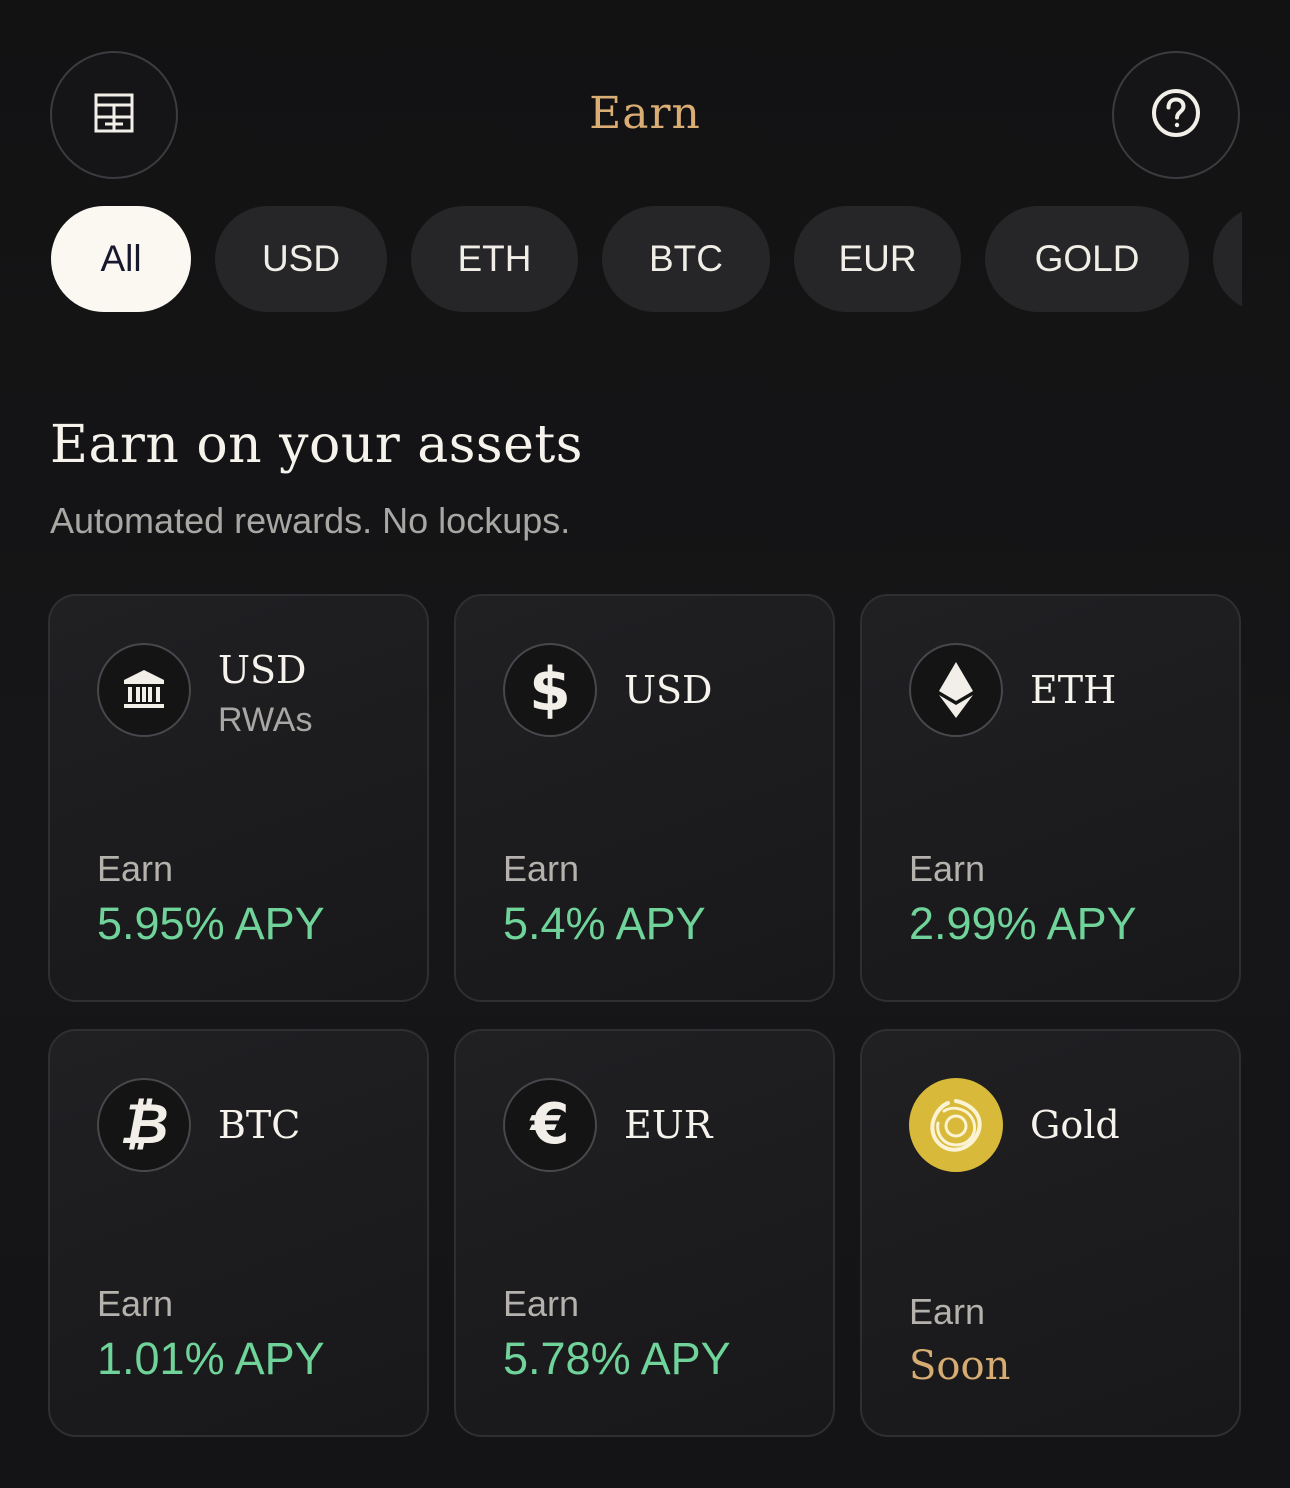 The height and width of the screenshot is (1488, 1290). What do you see at coordinates (238, 1233) in the screenshot?
I see `card-btc: ₿ BTC Earn 1.01% APY` at bounding box center [238, 1233].